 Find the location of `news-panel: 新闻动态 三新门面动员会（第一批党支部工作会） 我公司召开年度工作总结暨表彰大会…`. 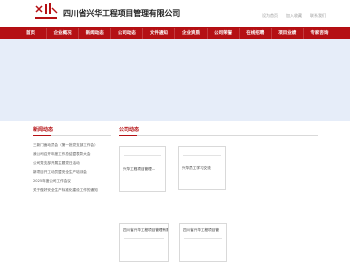

news-panel: 新闻动态 三新门面动员会（第一批党支部工作会） 我公司召开年度工作总结暨表彰大会… is located at coordinates (72, 194).